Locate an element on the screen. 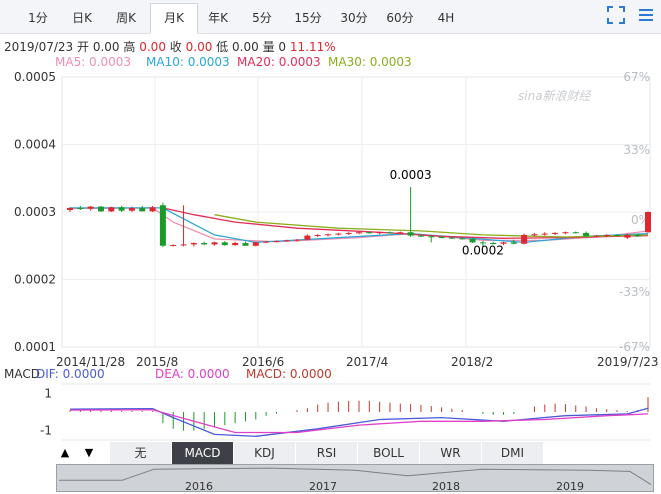 This screenshot has height=494, width=661. navigator-label-2019: 2019 is located at coordinates (570, 486).